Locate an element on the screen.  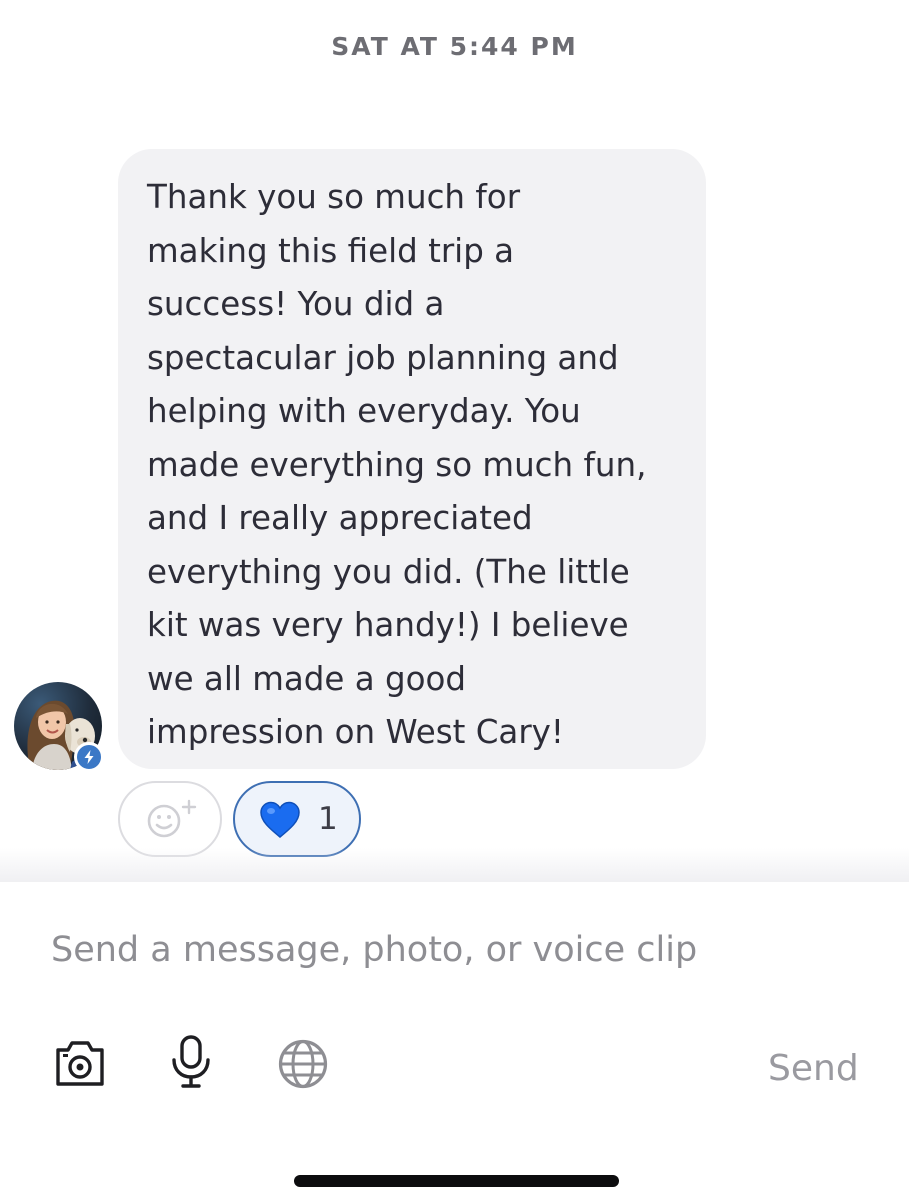
globe-icon is located at coordinates (303, 1064).